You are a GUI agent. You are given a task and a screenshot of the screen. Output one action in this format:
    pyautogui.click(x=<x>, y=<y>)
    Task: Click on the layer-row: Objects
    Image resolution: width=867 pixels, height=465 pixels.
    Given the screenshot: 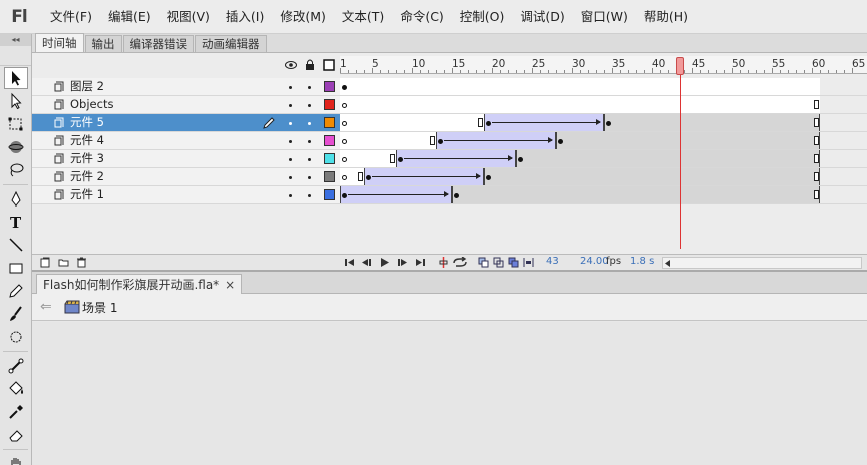 What is the action you would take?
    pyautogui.click(x=186, y=105)
    